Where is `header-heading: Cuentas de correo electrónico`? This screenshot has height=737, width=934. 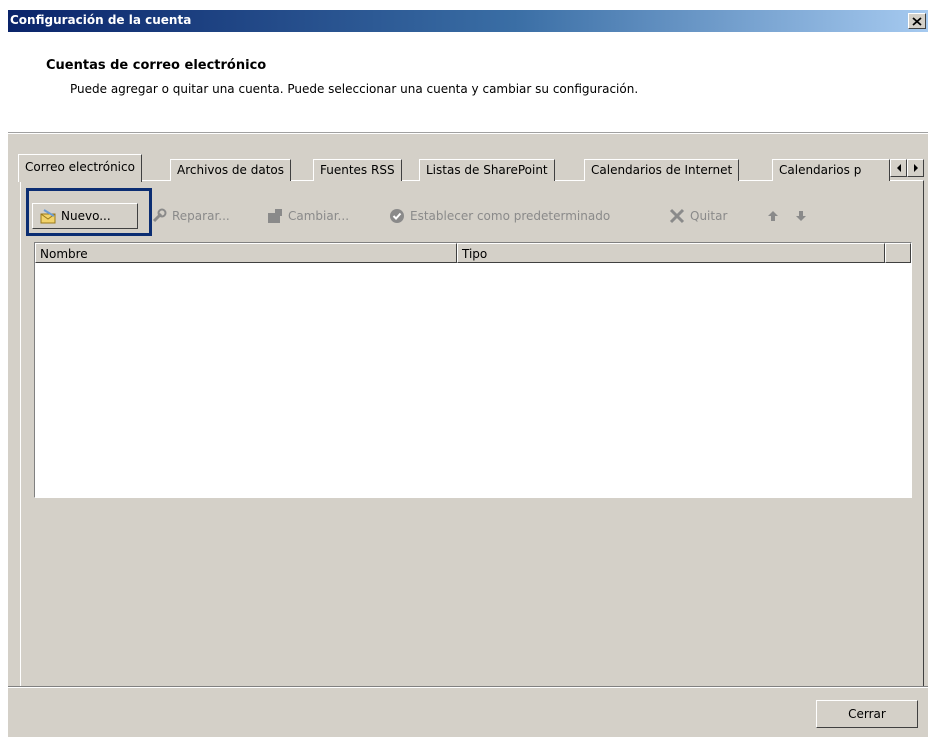
header-heading: Cuentas de correo electrónico is located at coordinates (156, 65).